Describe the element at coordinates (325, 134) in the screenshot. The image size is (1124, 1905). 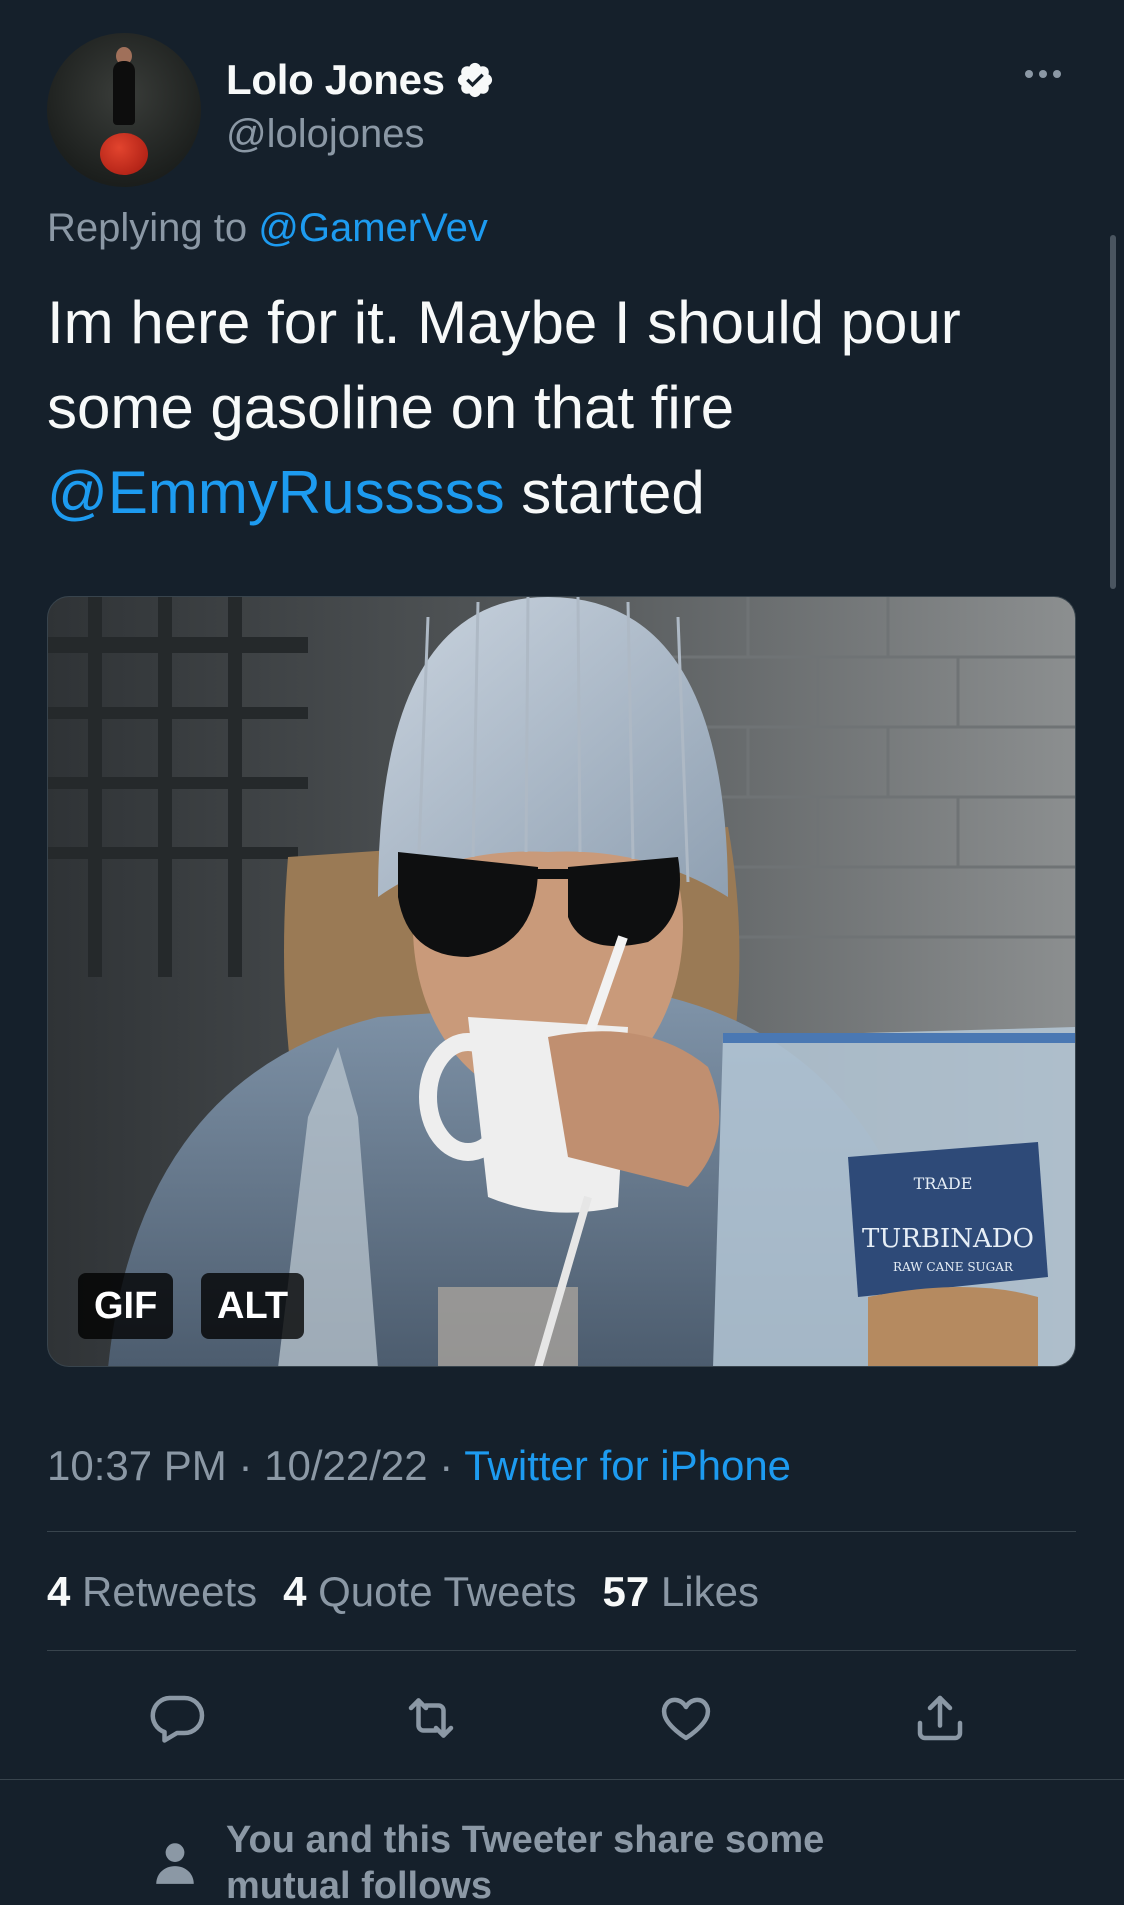
I see `handle: @lolojones` at that location.